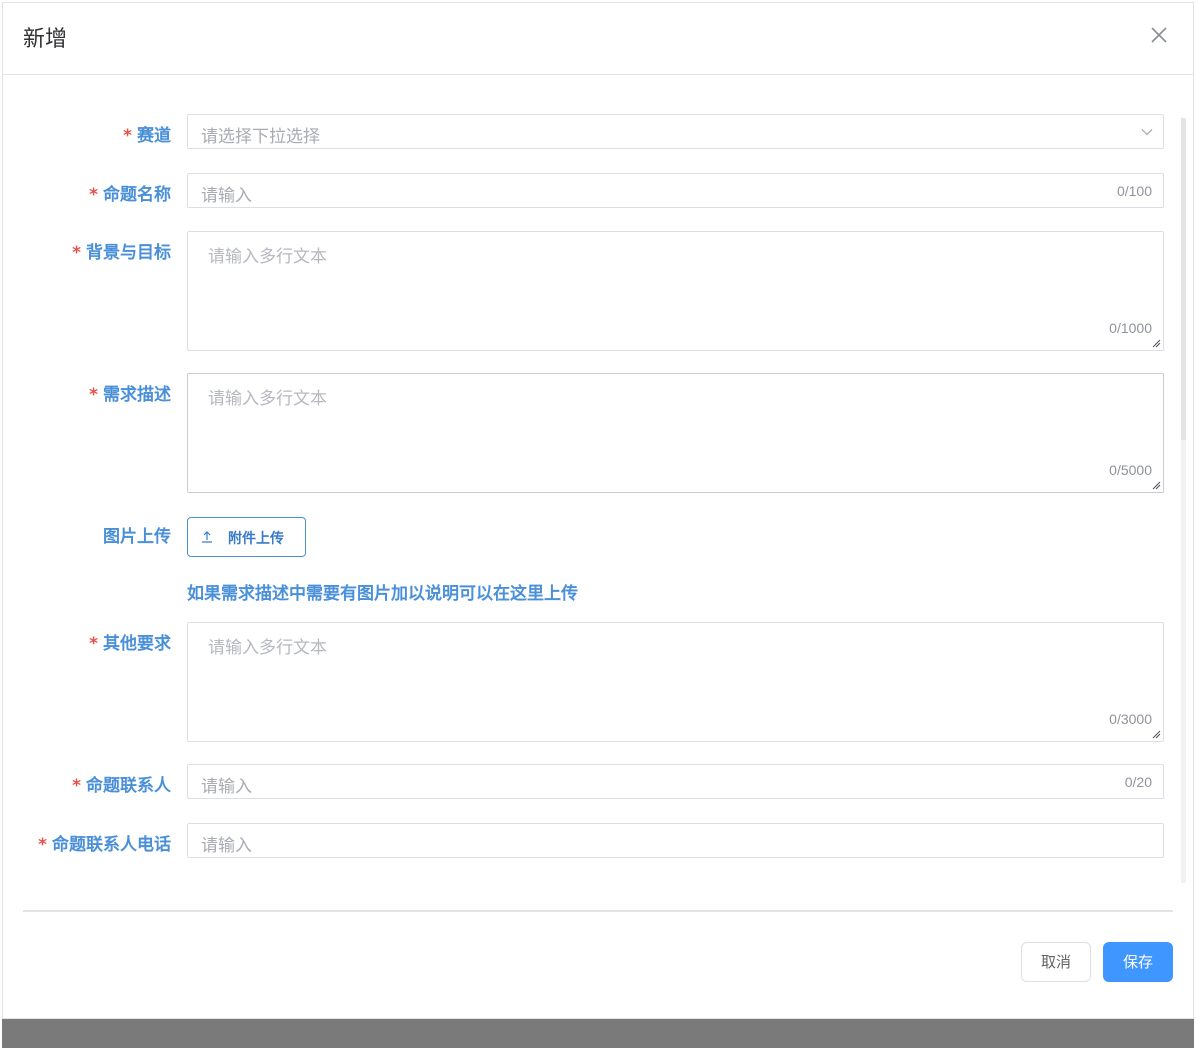 The image size is (1196, 1050). I want to click on background-textarea: 请输入多行文本 0/1000, so click(675, 291).